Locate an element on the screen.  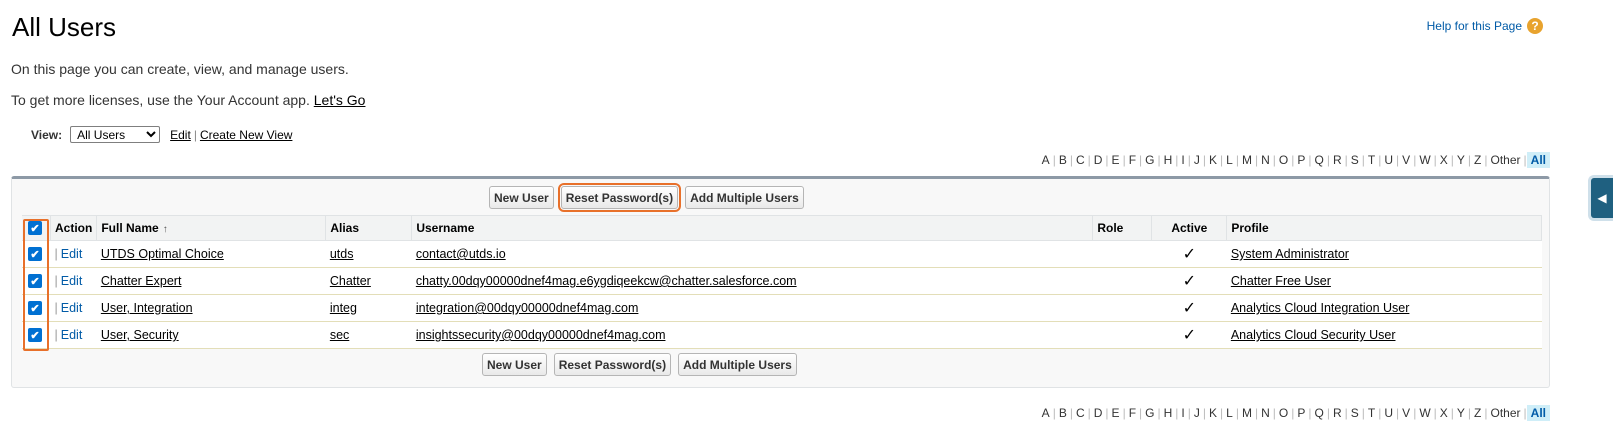
reset-password-button-bottom: Reset Password(s) is located at coordinates (612, 364).